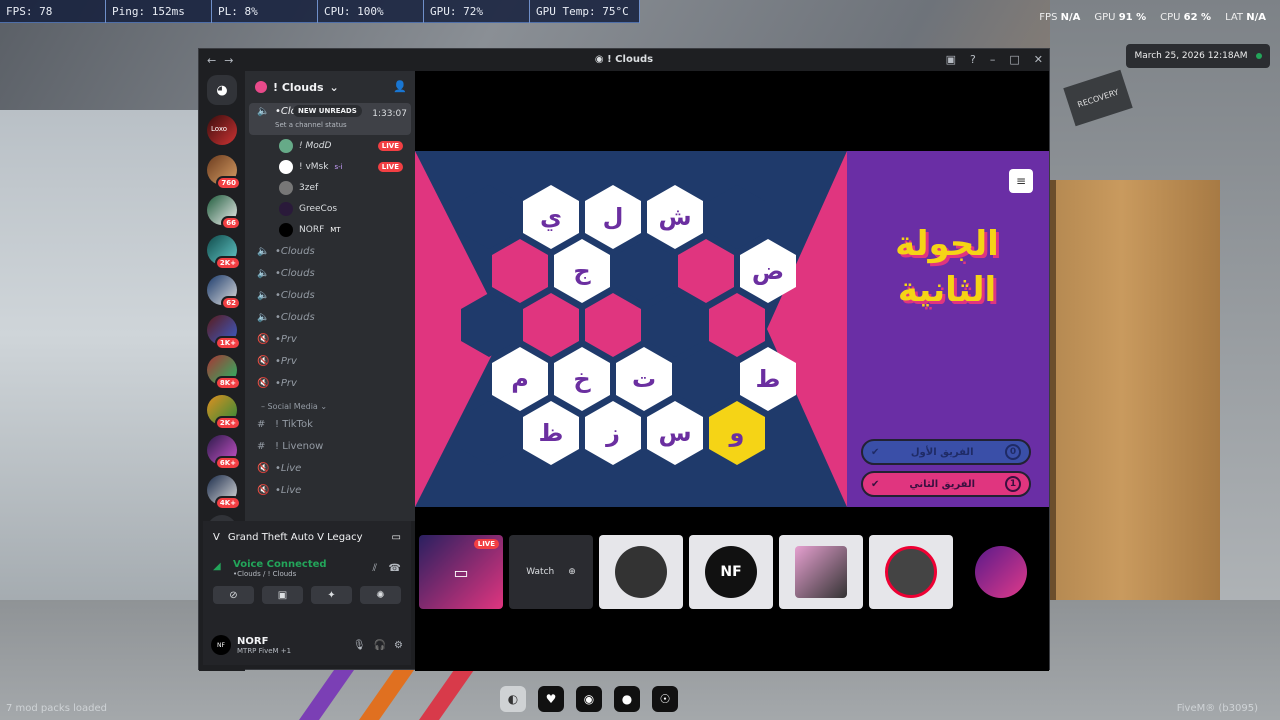 The height and width of the screenshot is (720, 1280). I want to click on category-header: – Social Media ⌄, so click(330, 403).